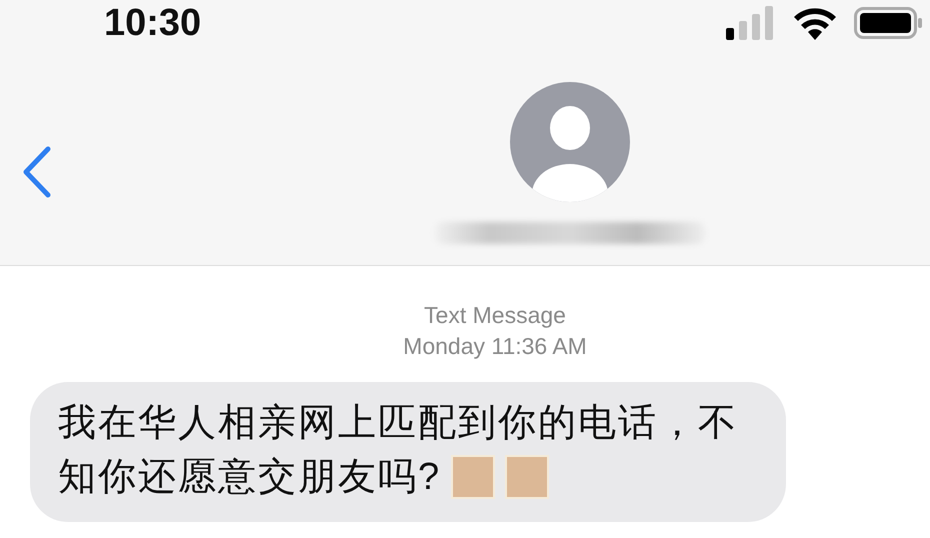 The width and height of the screenshot is (930, 538). What do you see at coordinates (153, 23) in the screenshot?
I see `status-time: 10:30` at bounding box center [153, 23].